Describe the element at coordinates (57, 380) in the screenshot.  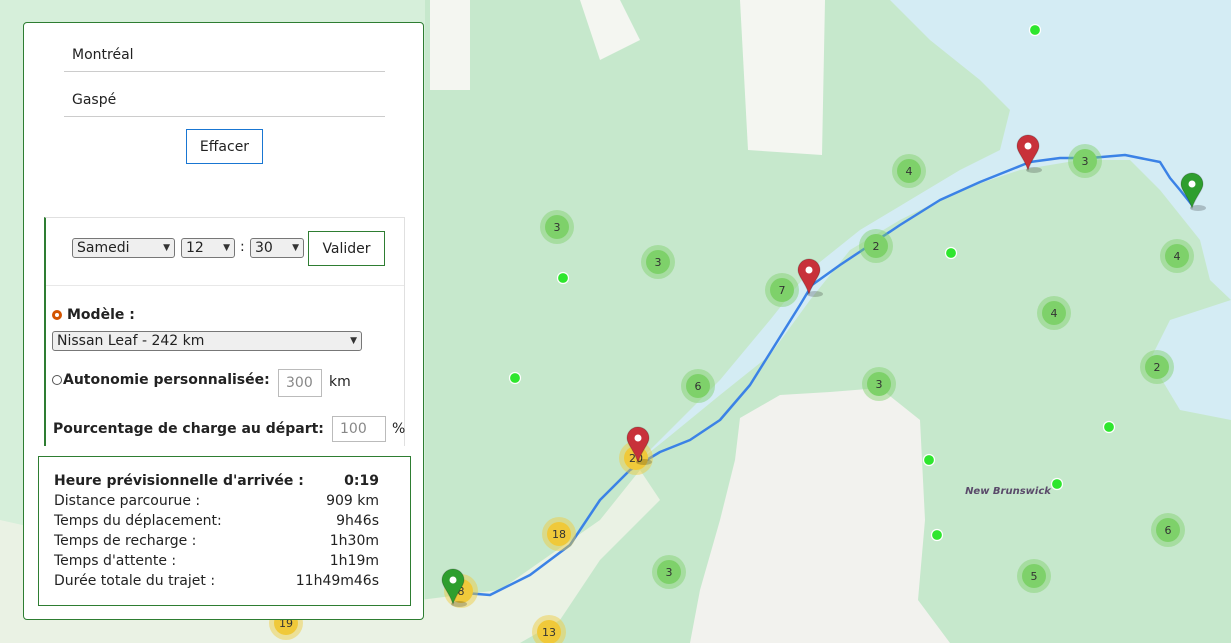
I see `custom-range-radio` at that location.